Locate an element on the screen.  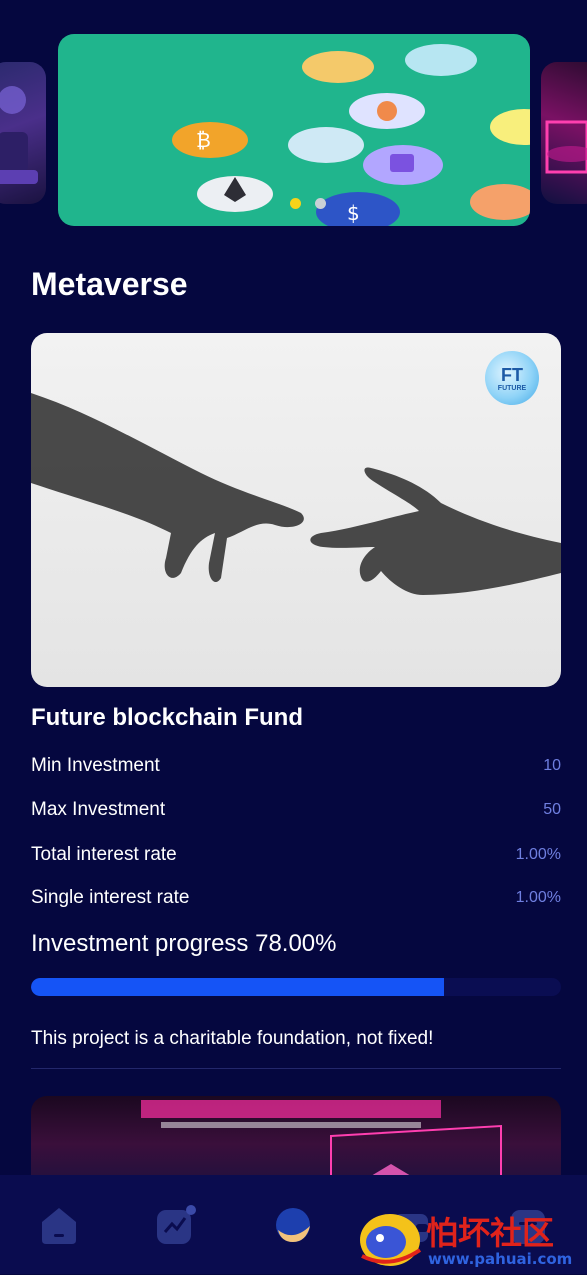
investment-progress-bar is located at coordinates (296, 987).